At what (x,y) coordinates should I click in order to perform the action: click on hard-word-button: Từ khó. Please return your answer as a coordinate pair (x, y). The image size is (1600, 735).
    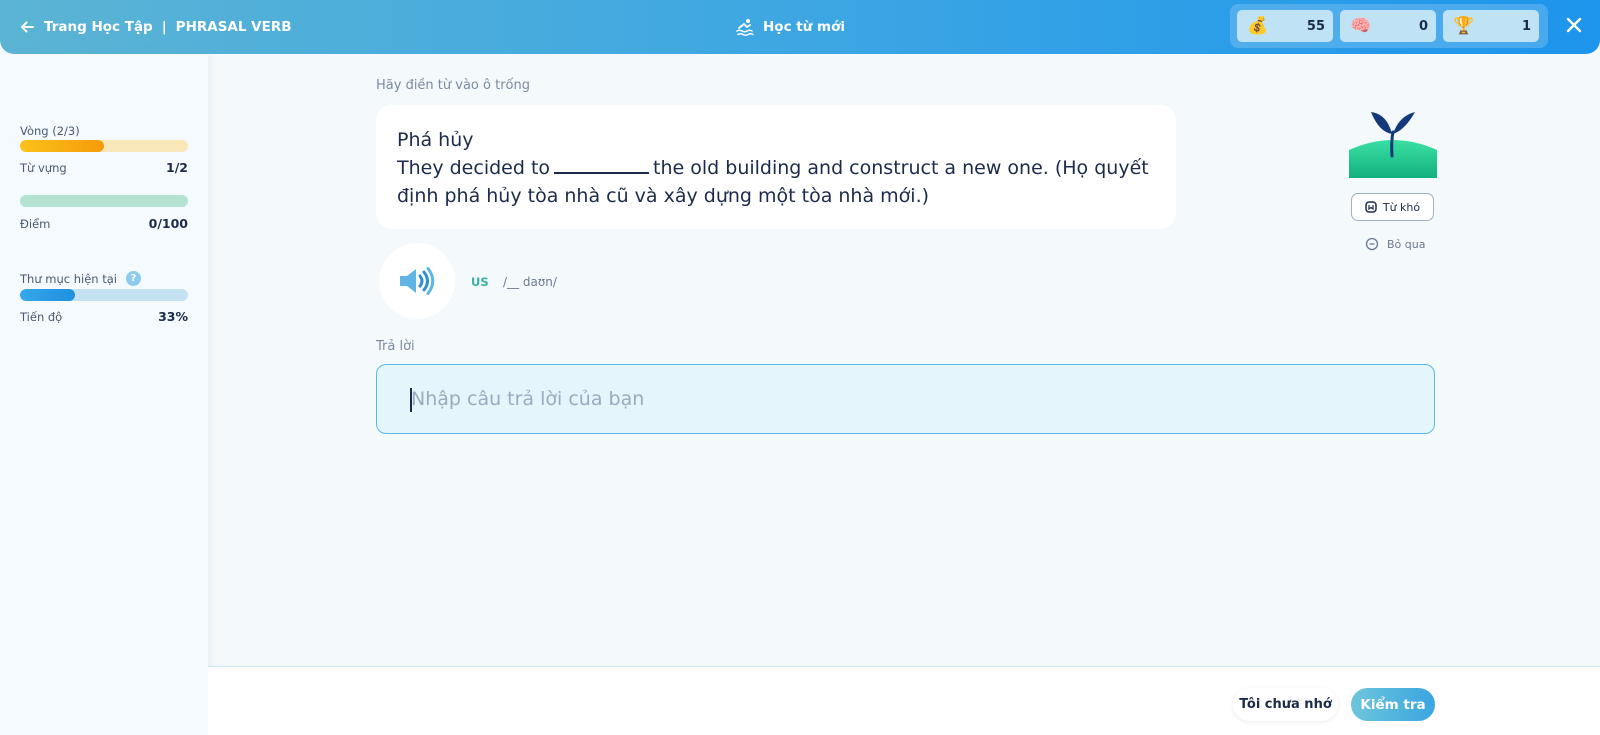
    Looking at the image, I should click on (1392, 207).